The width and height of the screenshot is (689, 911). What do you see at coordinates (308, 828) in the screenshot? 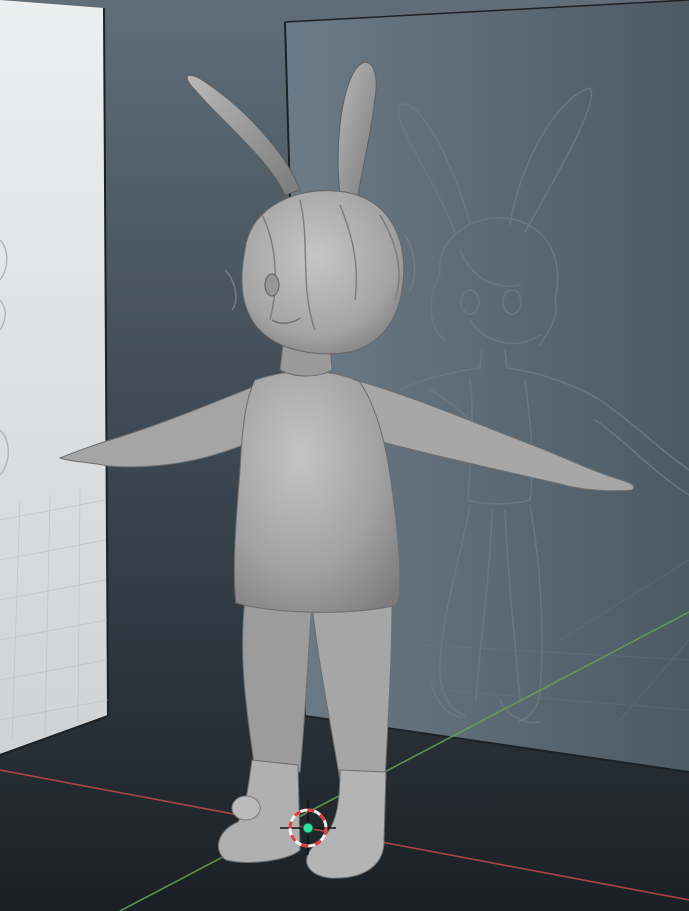
I see `object-origin-dot` at bounding box center [308, 828].